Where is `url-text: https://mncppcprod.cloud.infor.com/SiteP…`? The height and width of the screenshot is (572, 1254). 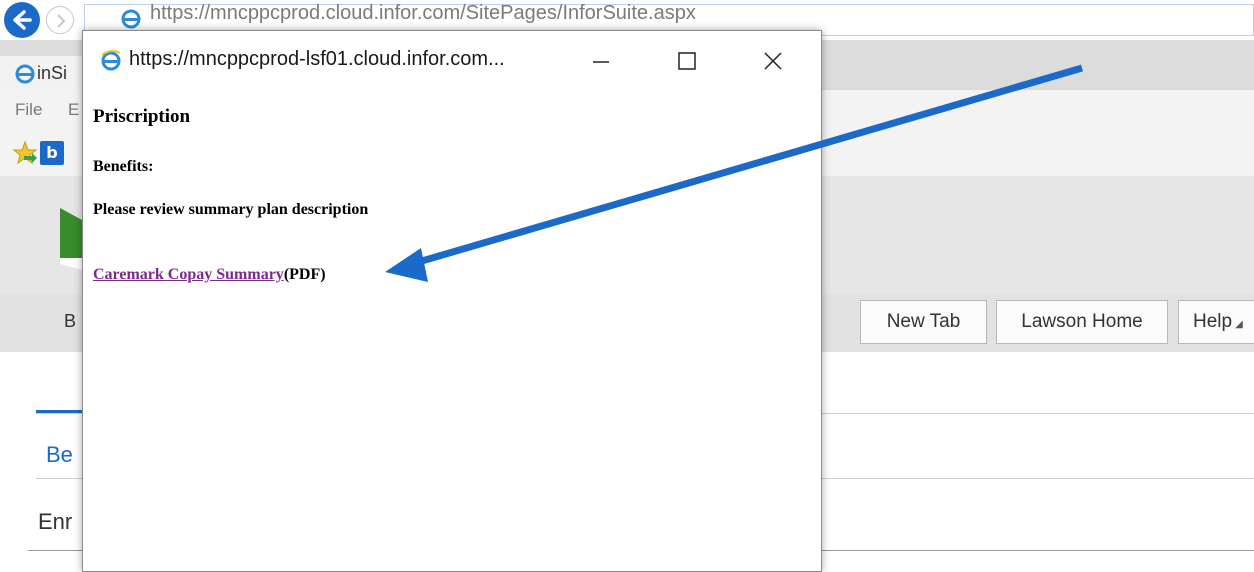
url-text: https://mncppcprod.cloud.infor.com/SiteP… is located at coordinates (423, 13).